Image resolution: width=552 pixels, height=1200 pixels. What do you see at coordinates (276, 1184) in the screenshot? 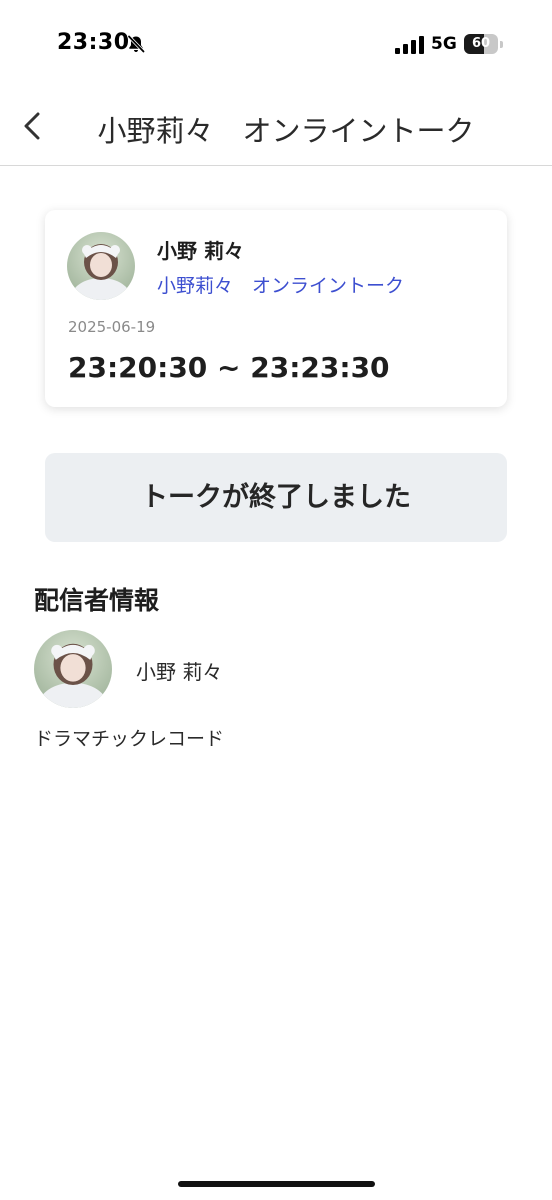
I see `home-indicator` at bounding box center [276, 1184].